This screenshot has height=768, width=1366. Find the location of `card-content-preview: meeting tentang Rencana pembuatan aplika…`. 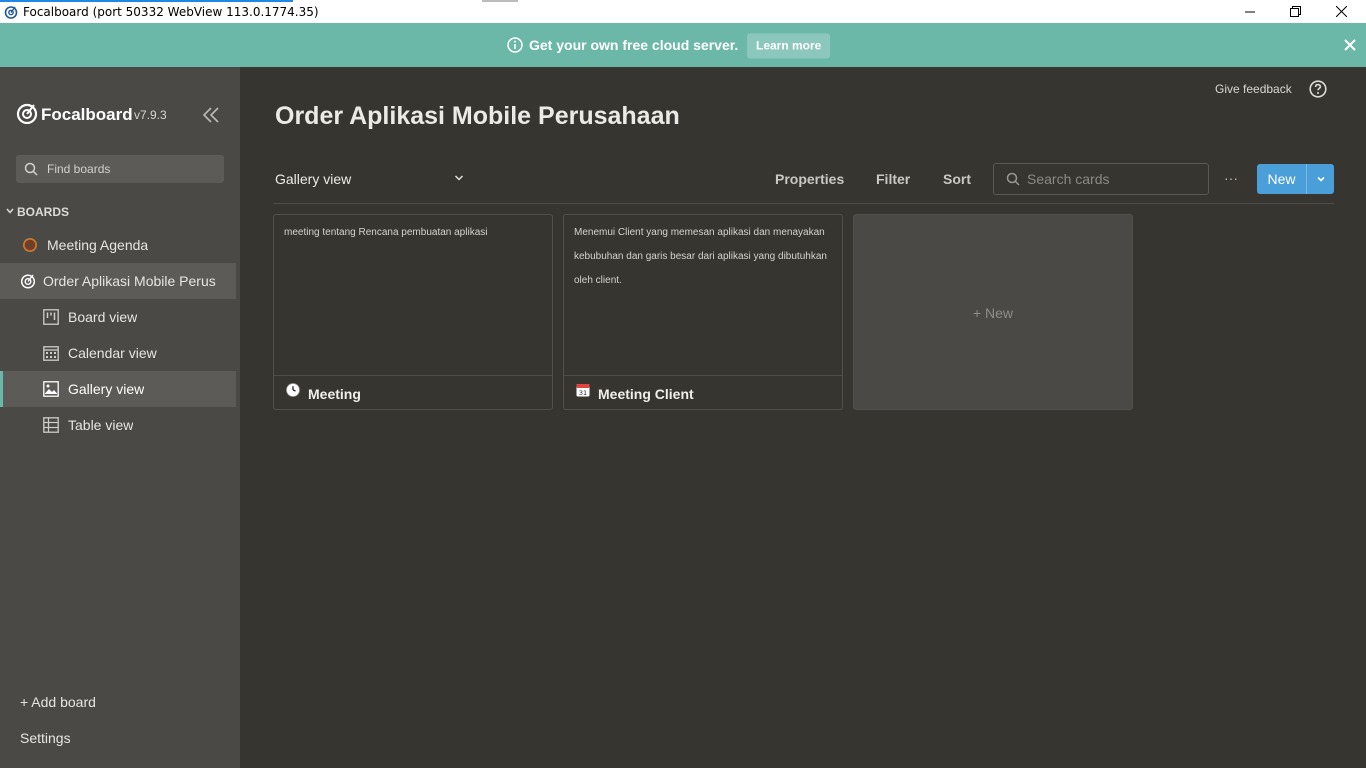

card-content-preview: meeting tentang Rencana pembuatan aplika… is located at coordinates (386, 232).